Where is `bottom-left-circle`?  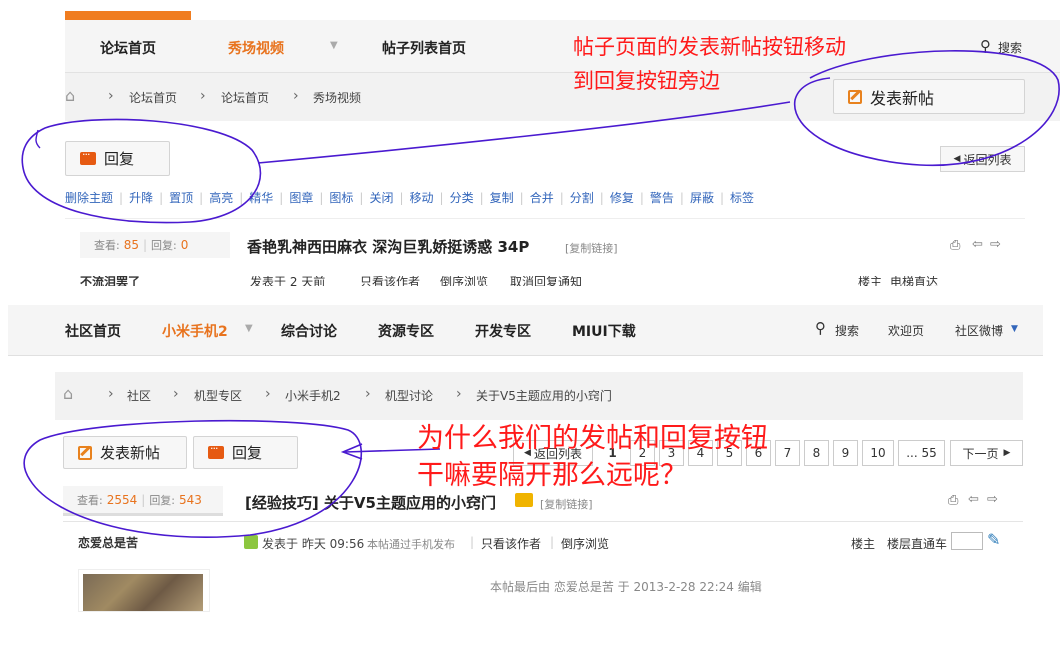
bottom-left-circle is located at coordinates (193, 478).